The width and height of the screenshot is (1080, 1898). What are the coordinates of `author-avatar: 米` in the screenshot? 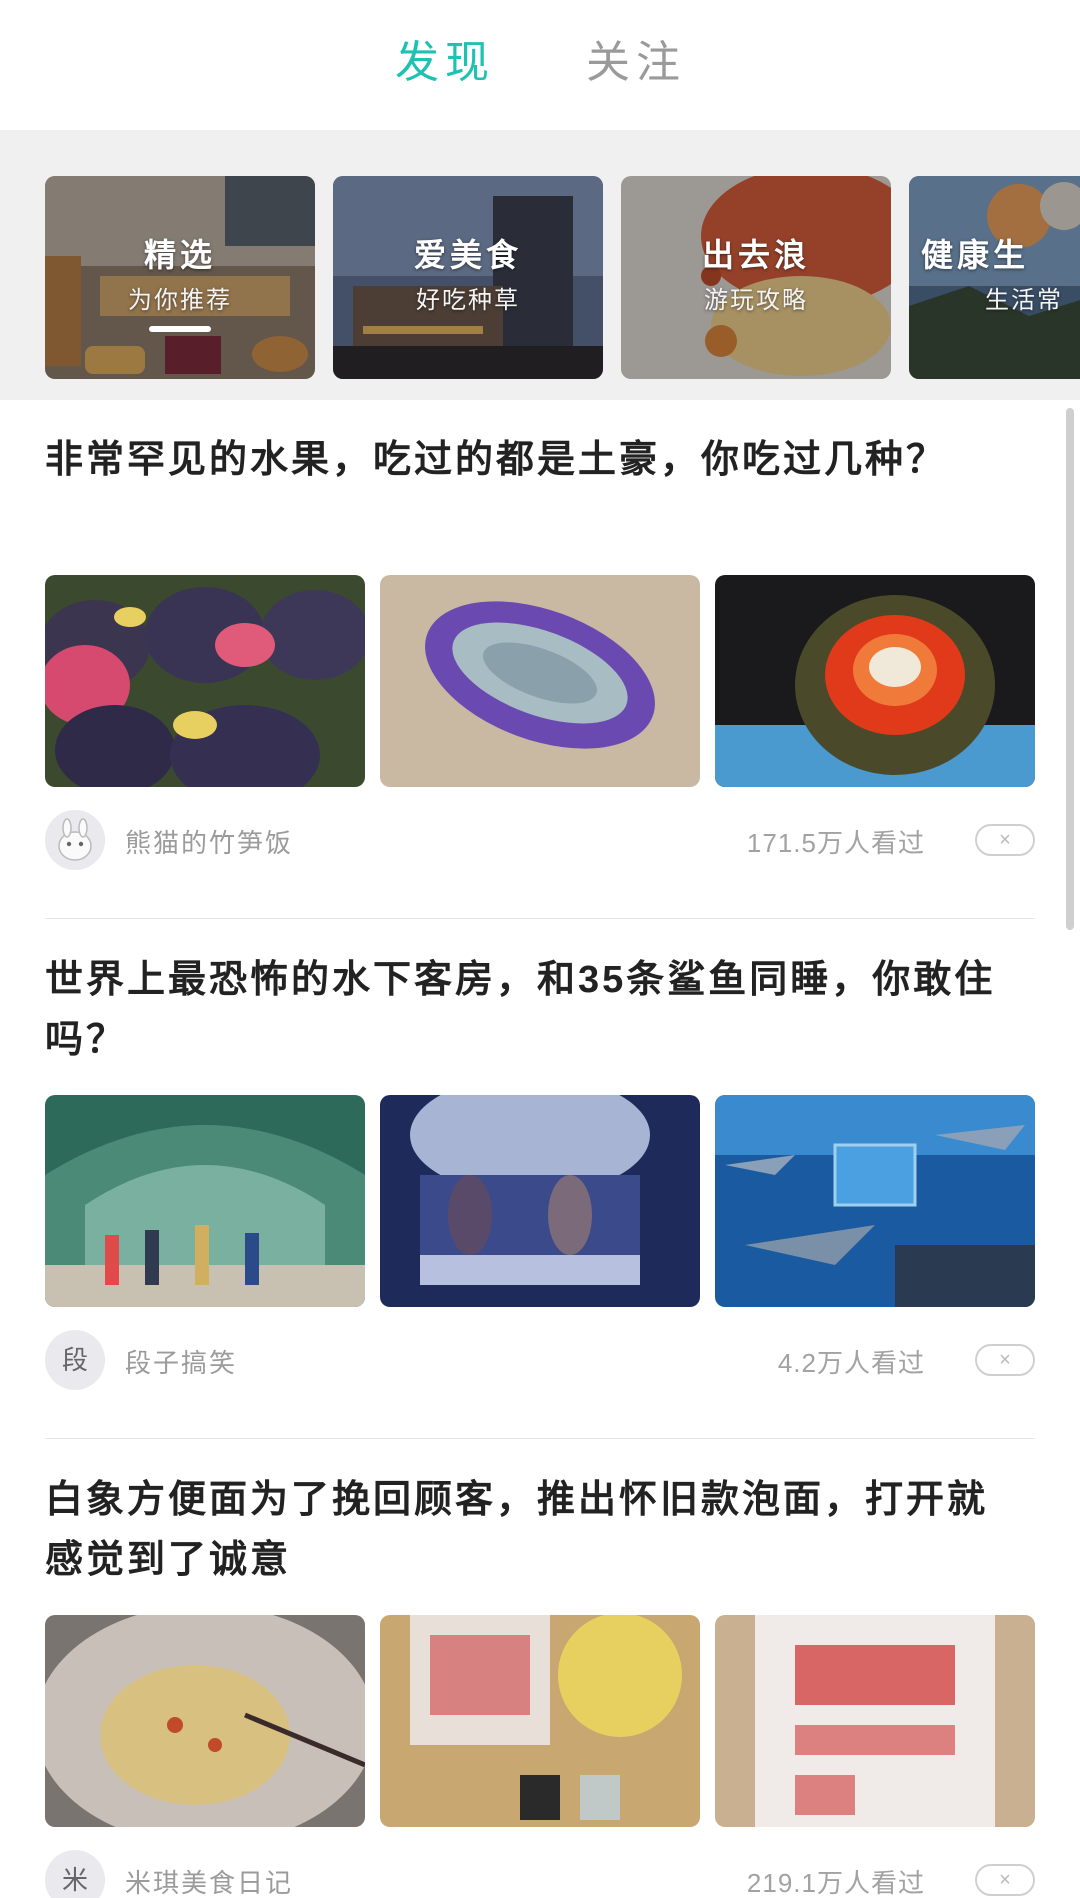 It's located at (75, 1874).